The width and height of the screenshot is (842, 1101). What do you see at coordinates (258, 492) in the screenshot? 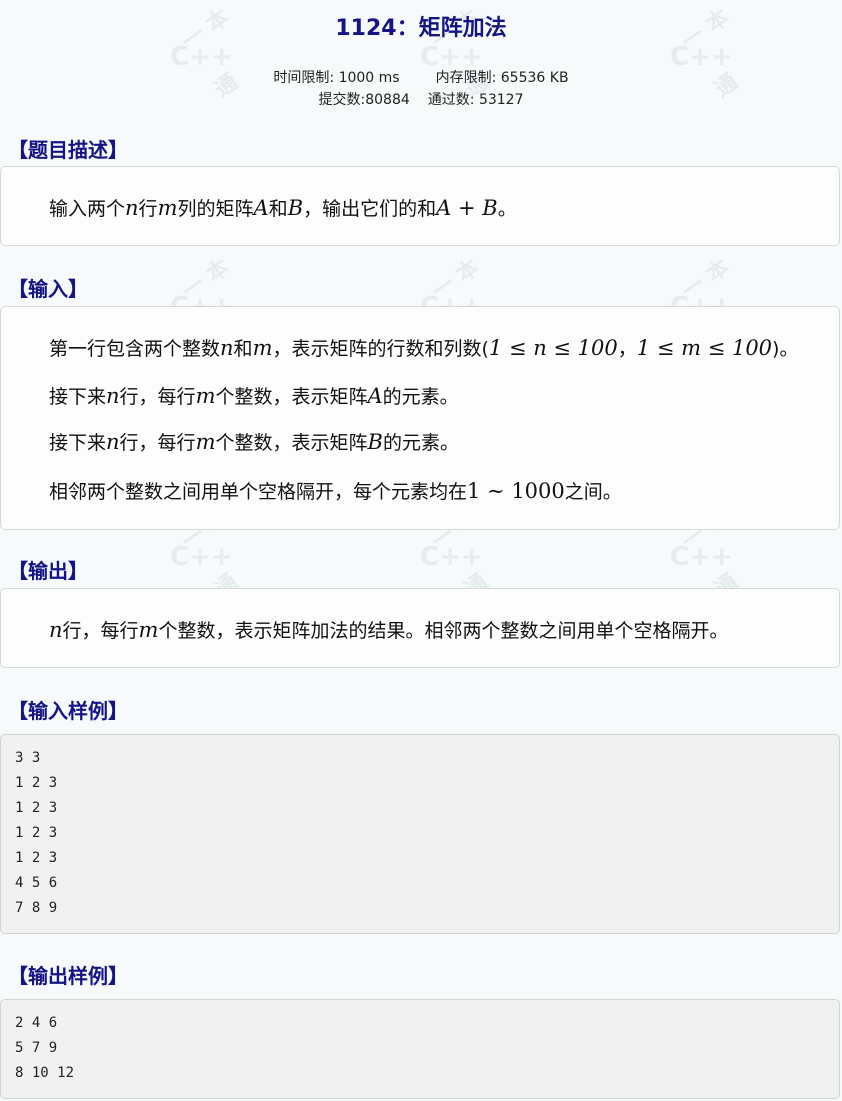
I see `text-segment: 相邻两个整数之间用单个空格隔开，每个元素均在` at bounding box center [258, 492].